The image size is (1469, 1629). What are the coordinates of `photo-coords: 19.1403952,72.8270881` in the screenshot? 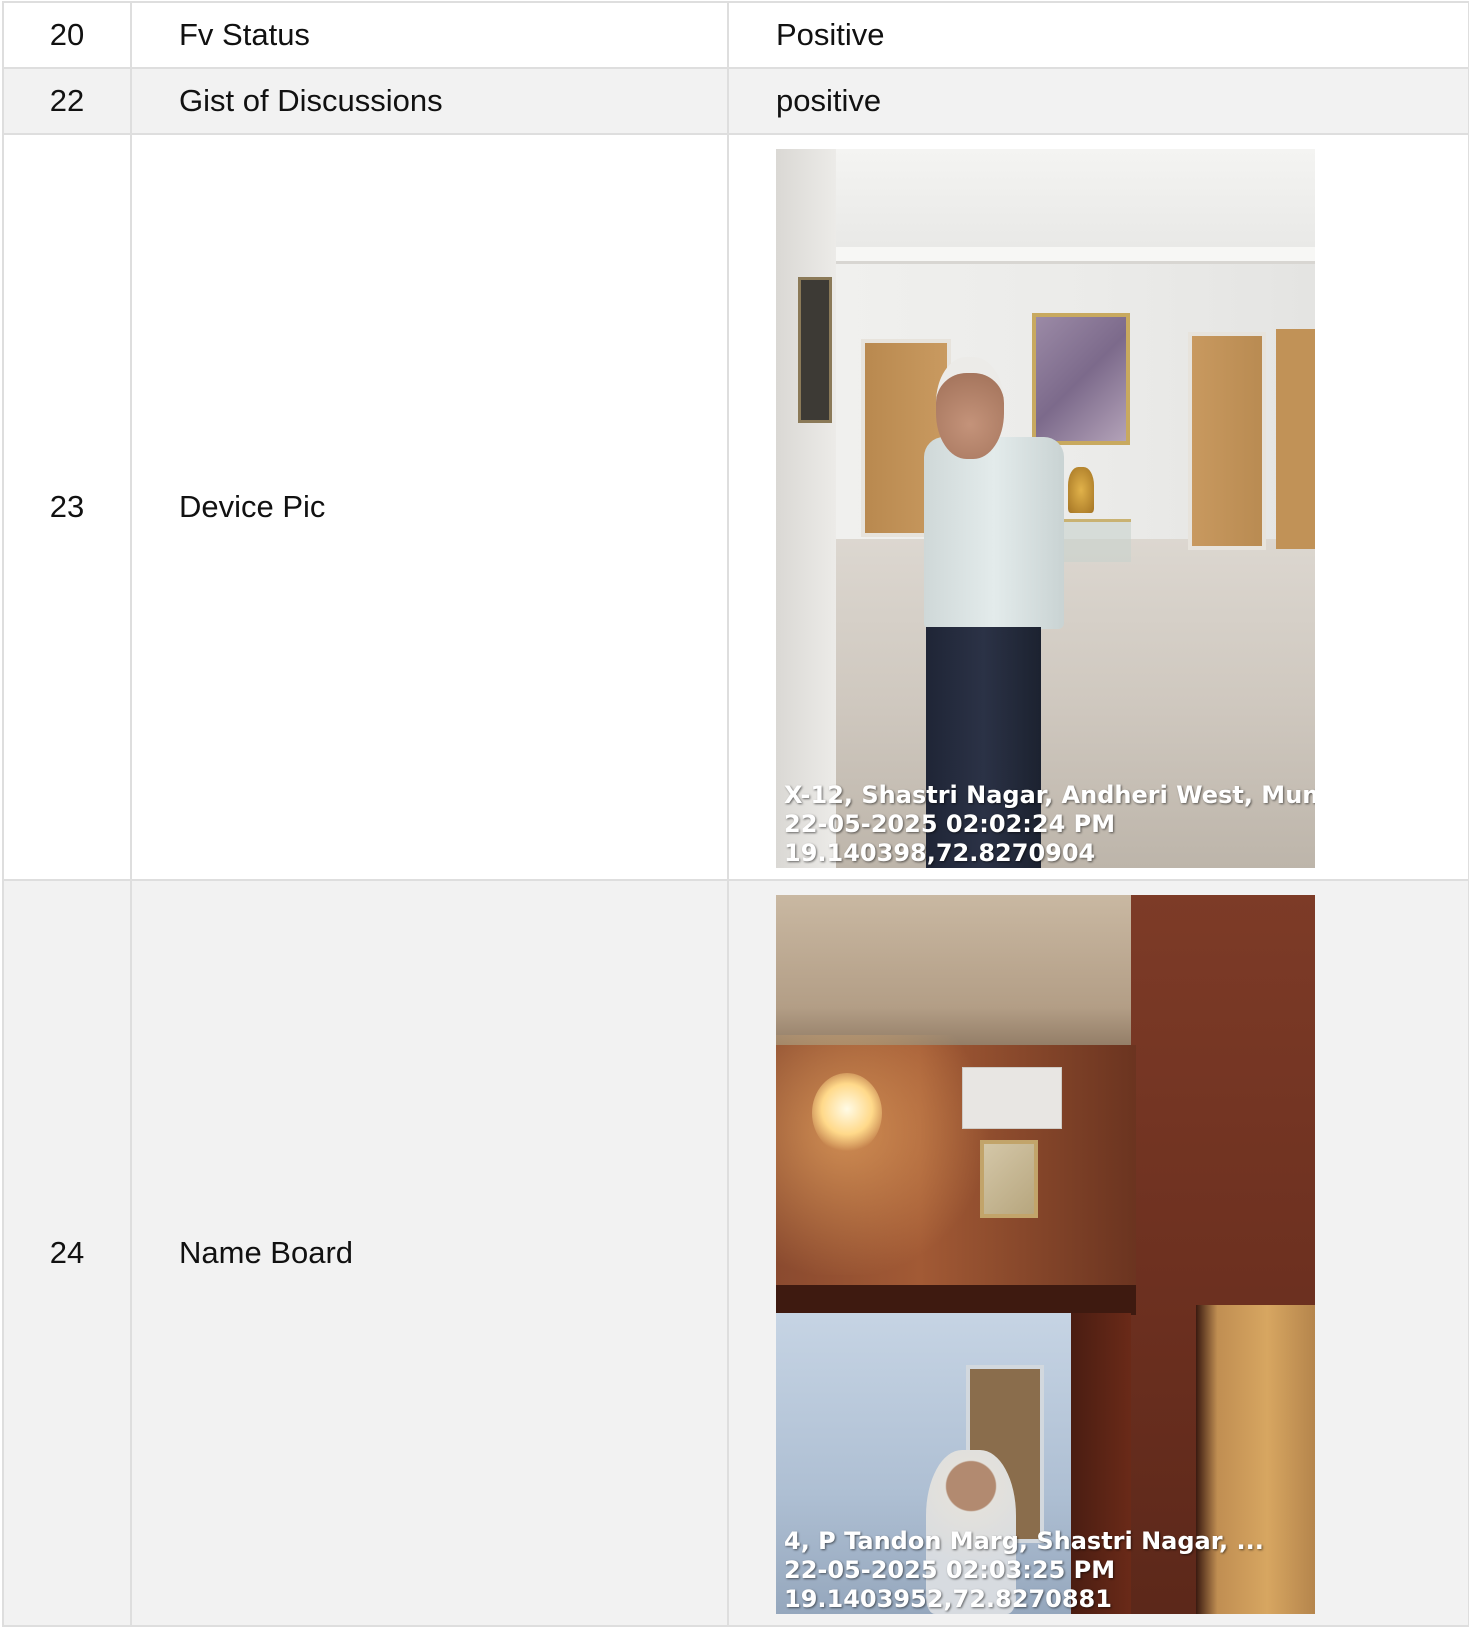 It's located at (948, 1598).